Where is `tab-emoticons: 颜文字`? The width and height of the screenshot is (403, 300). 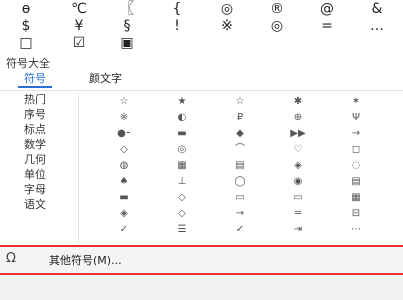 tab-emoticons: 颜文字 is located at coordinates (105, 79).